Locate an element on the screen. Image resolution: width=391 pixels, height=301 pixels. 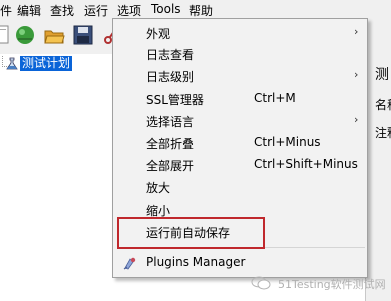
test-plan-icon is located at coordinates (12, 63).